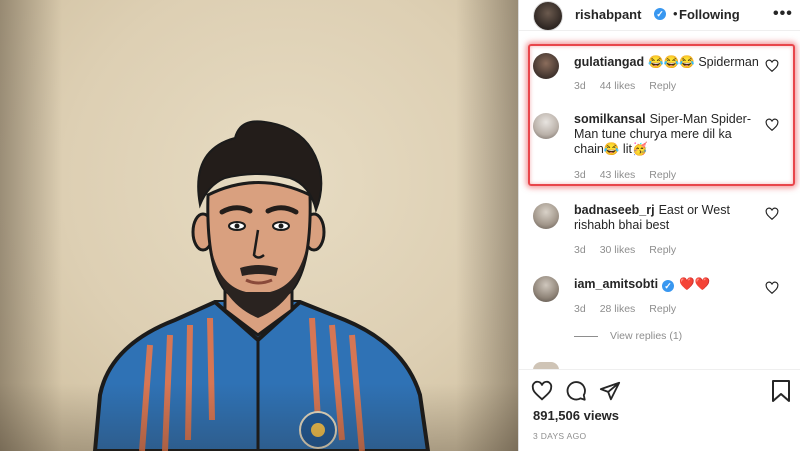 The height and width of the screenshot is (452, 800). I want to click on comment-body: ❤️❤️, so click(695, 284).